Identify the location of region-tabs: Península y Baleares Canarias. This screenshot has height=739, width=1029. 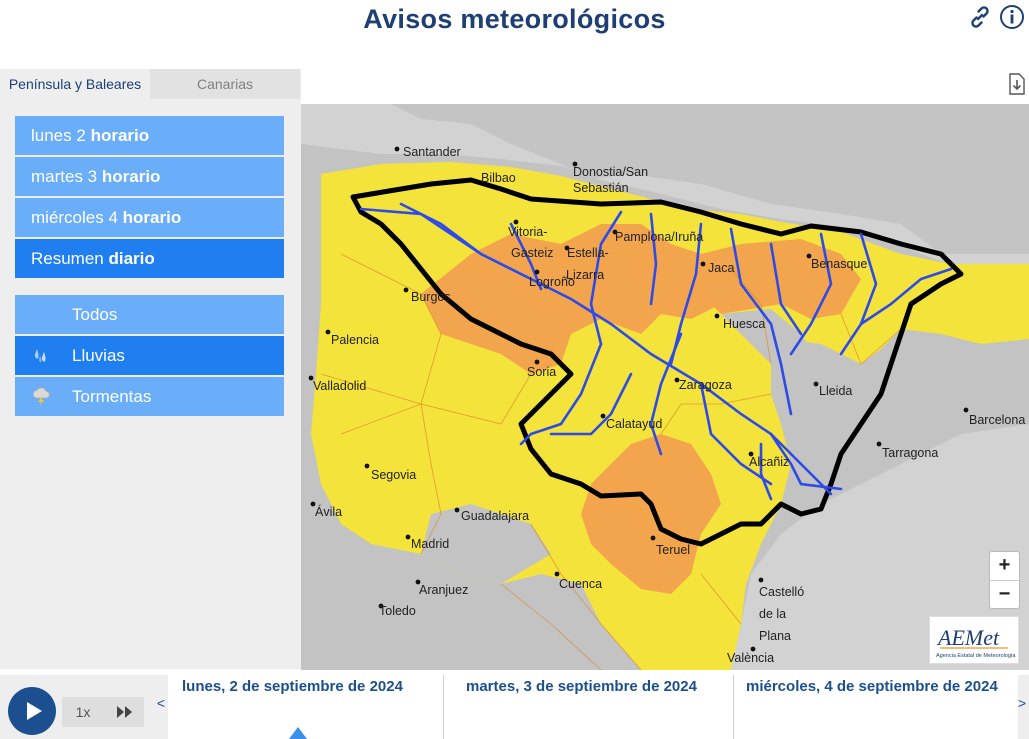
(150, 84).